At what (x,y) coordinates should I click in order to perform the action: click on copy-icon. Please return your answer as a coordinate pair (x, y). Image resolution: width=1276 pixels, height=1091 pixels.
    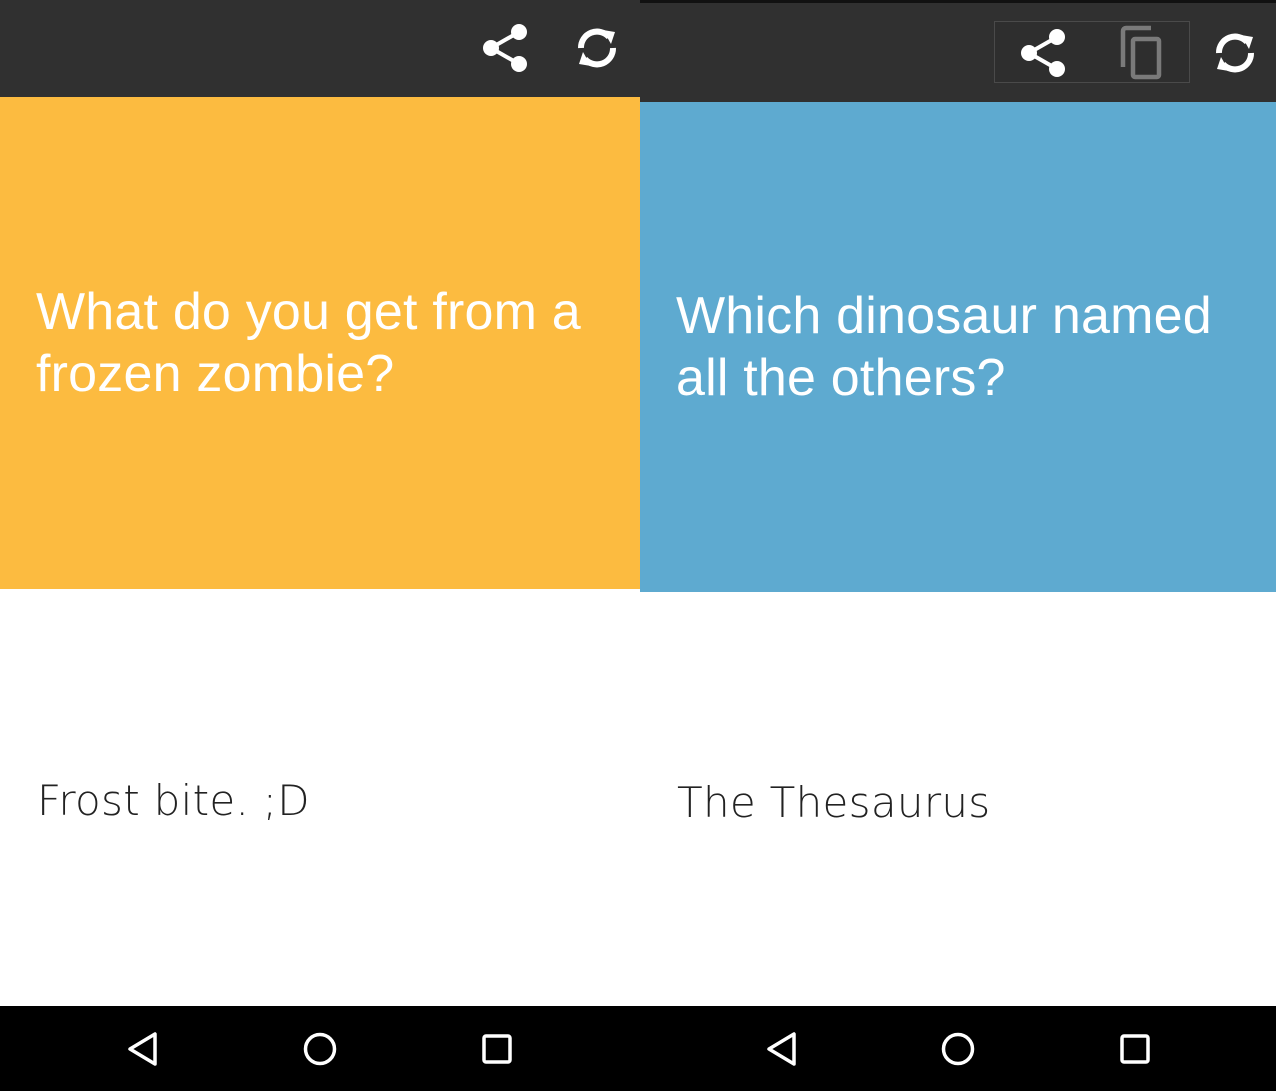
    Looking at the image, I should click on (1141, 52).